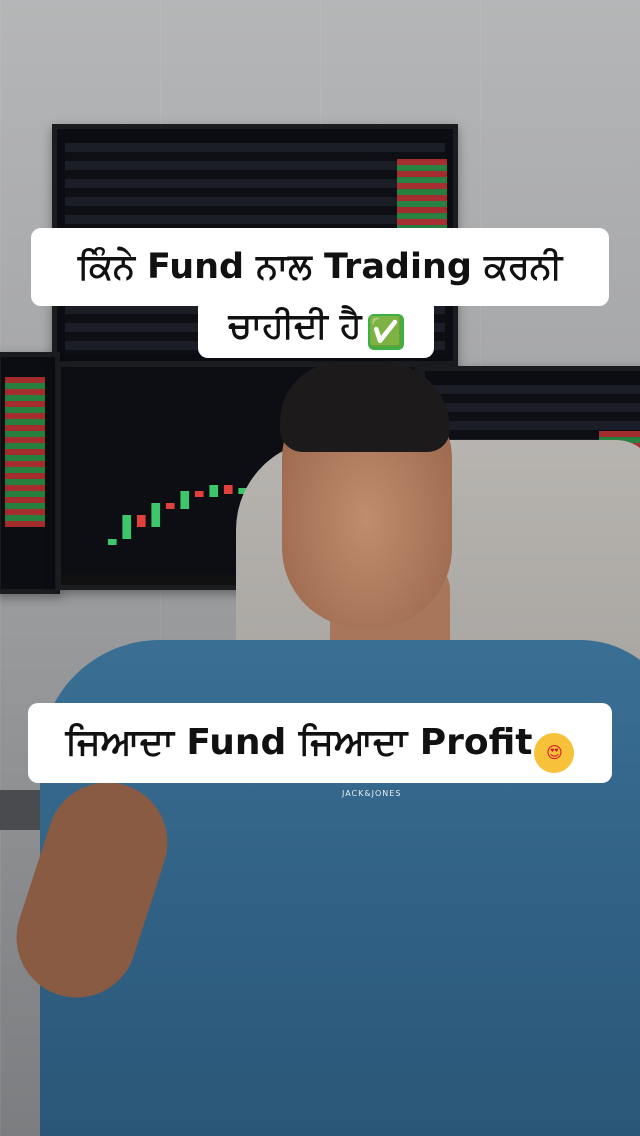  I want to click on caption-top-line1: ਕਿੰਨੇ Fund ਨਾਲ Trading ਕਰਨੀ, so click(320, 267).